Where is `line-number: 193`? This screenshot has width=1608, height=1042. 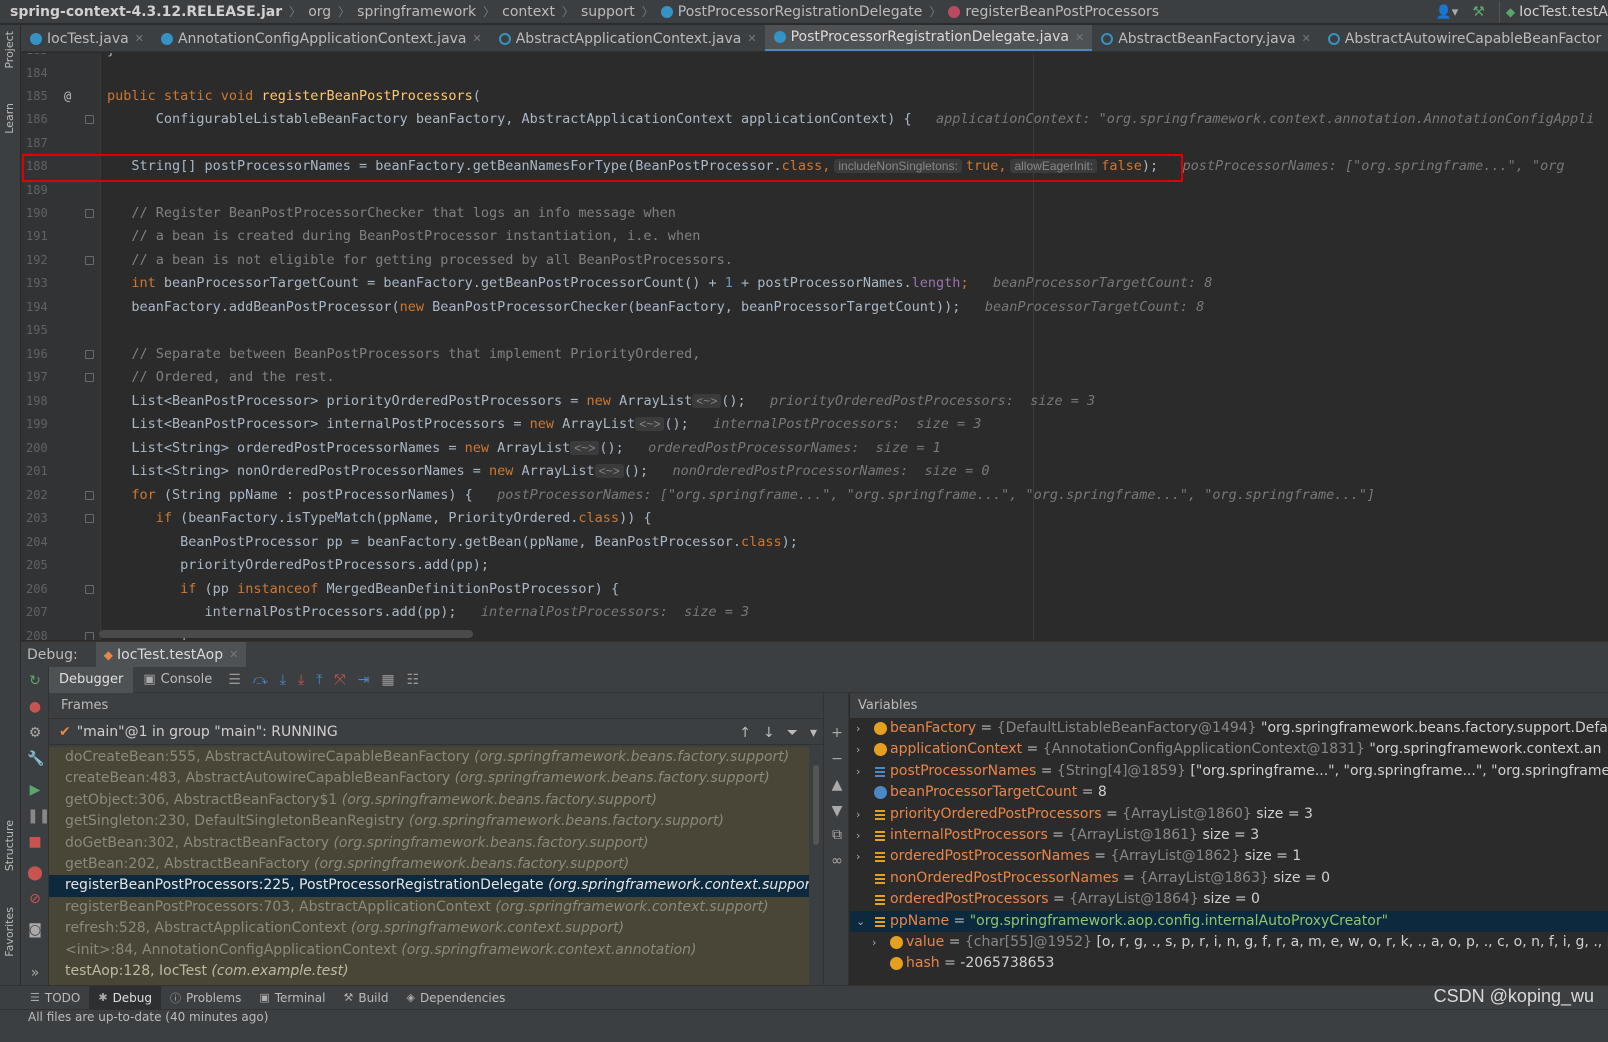 line-number: 193 is located at coordinates (61, 283).